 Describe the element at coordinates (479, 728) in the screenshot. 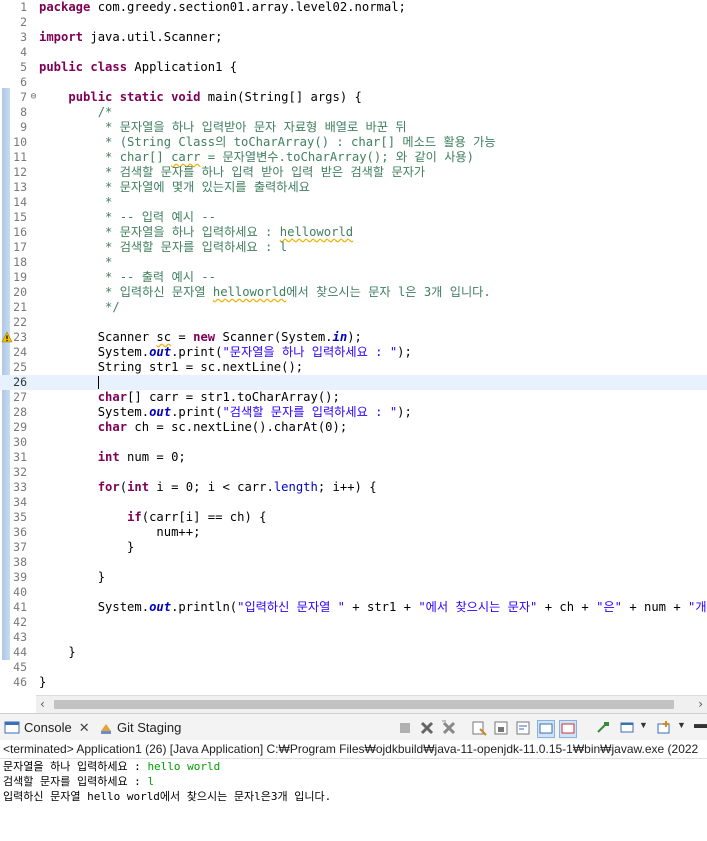

I see `clear-console-icon` at that location.